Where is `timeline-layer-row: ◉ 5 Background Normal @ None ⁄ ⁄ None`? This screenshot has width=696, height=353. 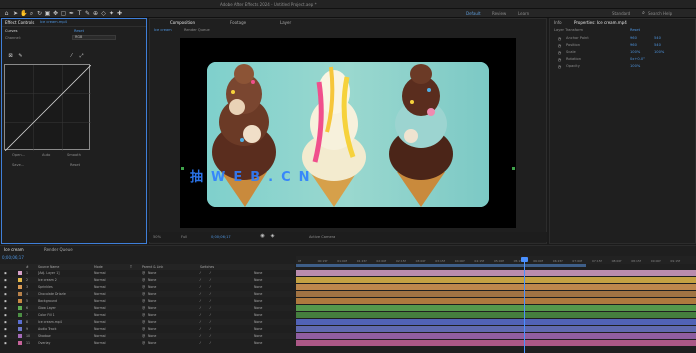 timeline-layer-row: ◉ 5 Background Normal @ None ⁄ ⁄ None is located at coordinates (147, 301).